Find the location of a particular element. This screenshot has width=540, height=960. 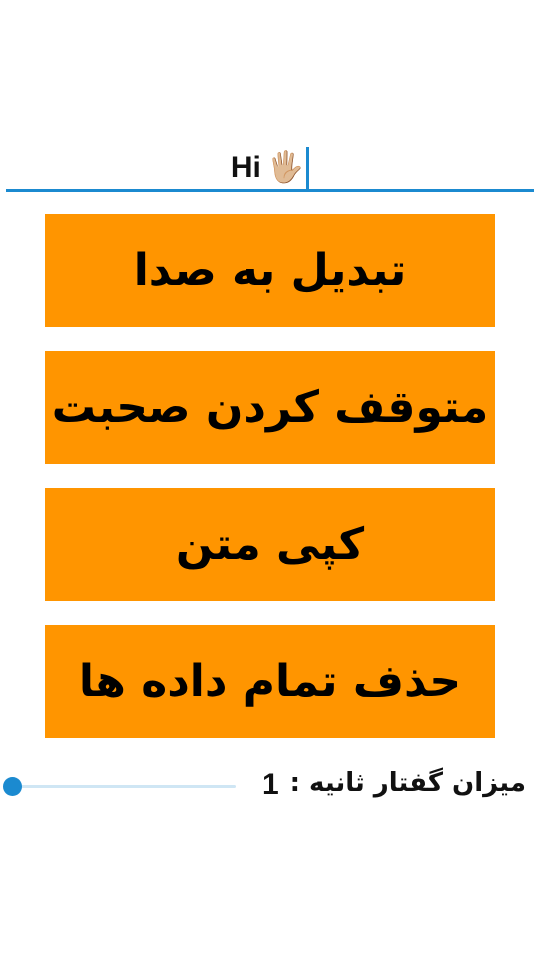

raised-hand-icon: 🖐🏼 is located at coordinates (285, 167).